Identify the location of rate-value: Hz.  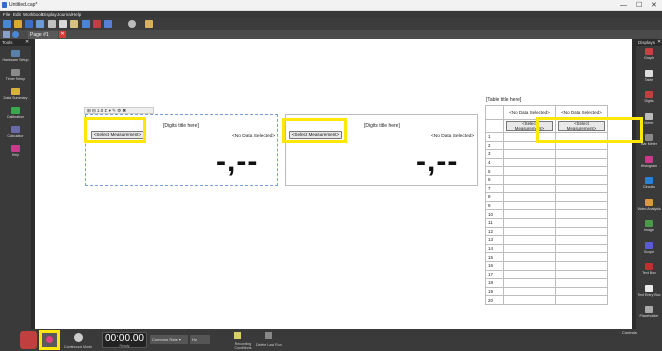
(200, 339).